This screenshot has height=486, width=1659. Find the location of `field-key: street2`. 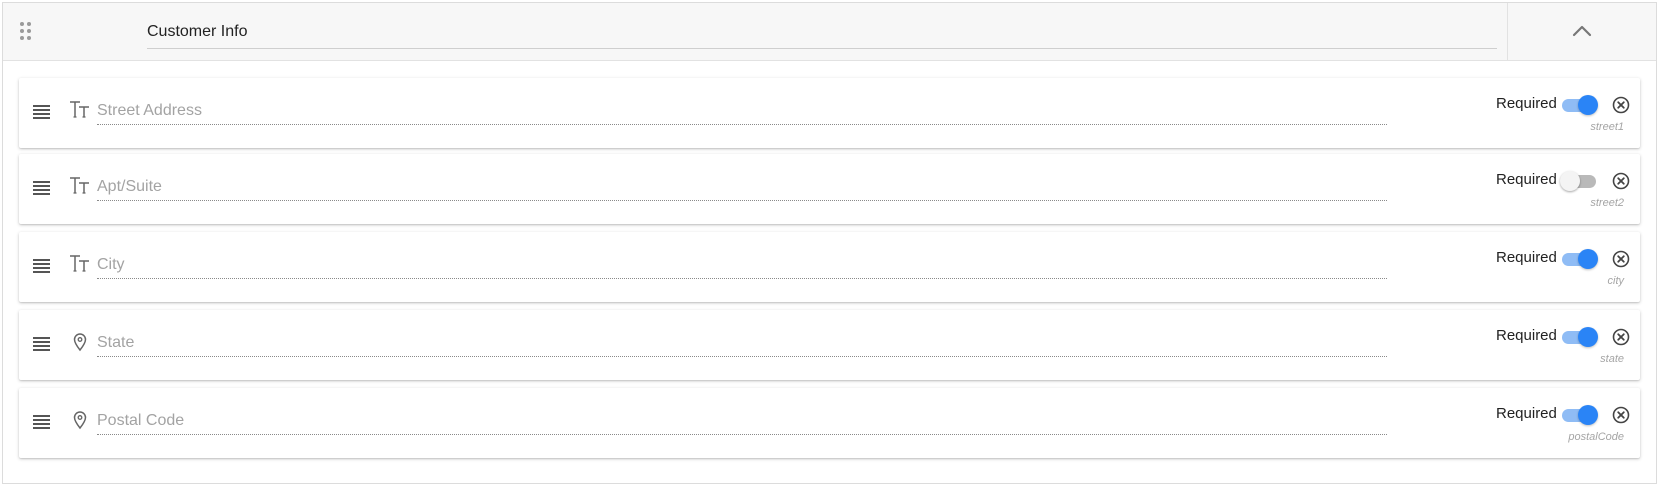

field-key: street2 is located at coordinates (1607, 203).